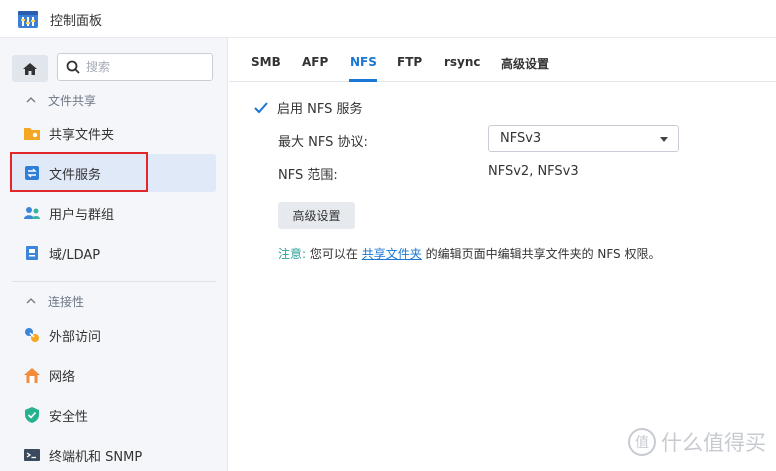  Describe the element at coordinates (32, 213) in the screenshot. I see `users-icon` at that location.